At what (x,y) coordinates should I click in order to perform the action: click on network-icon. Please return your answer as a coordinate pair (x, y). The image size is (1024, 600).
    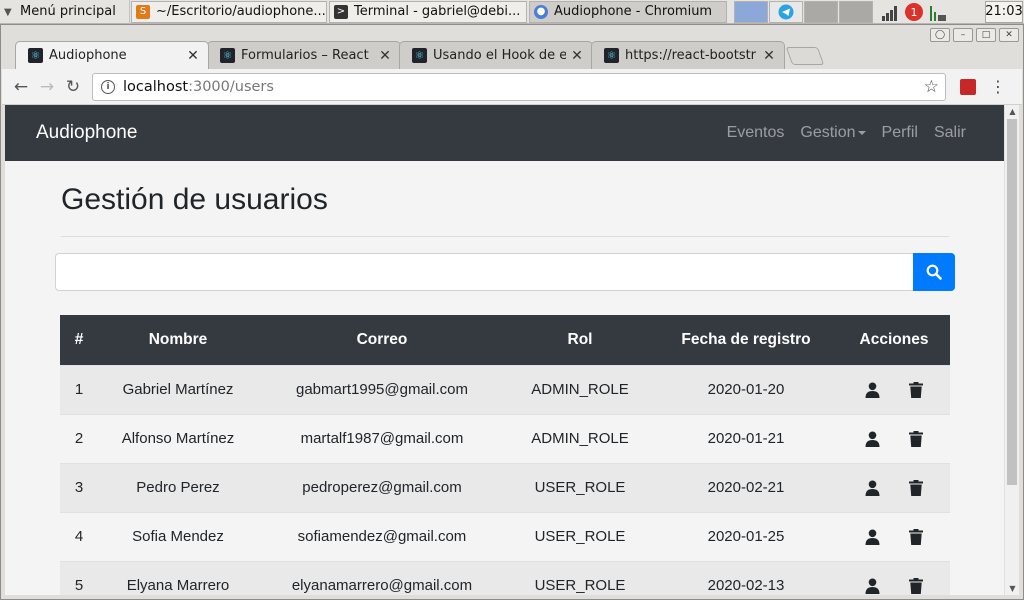
    Looking at the image, I should click on (890, 12).